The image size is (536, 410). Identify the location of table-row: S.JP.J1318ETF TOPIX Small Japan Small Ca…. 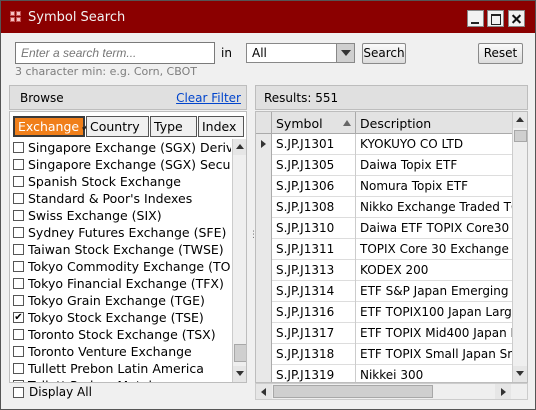
(386, 354).